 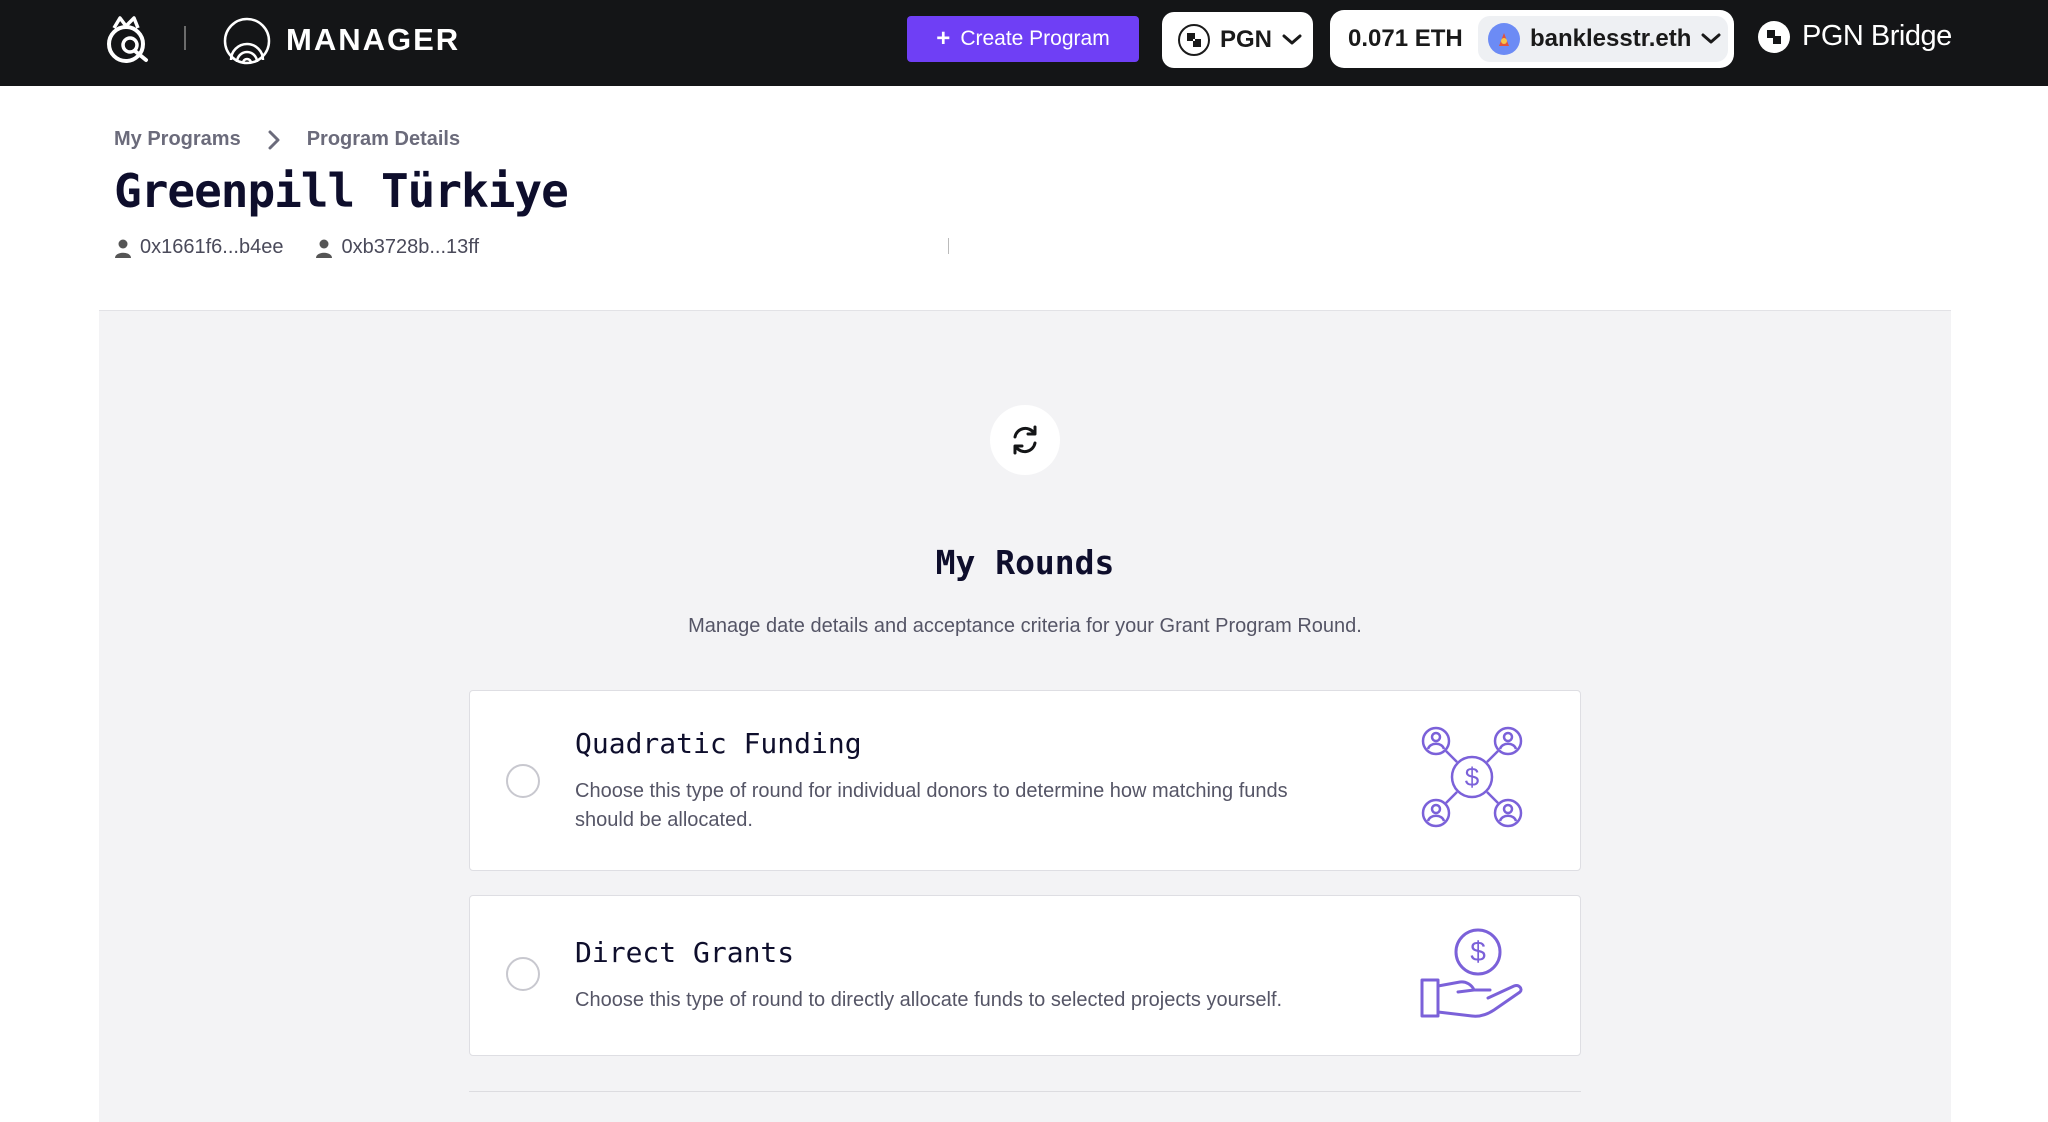 What do you see at coordinates (128, 40) in the screenshot?
I see `gitcoin-logo-icon` at bounding box center [128, 40].